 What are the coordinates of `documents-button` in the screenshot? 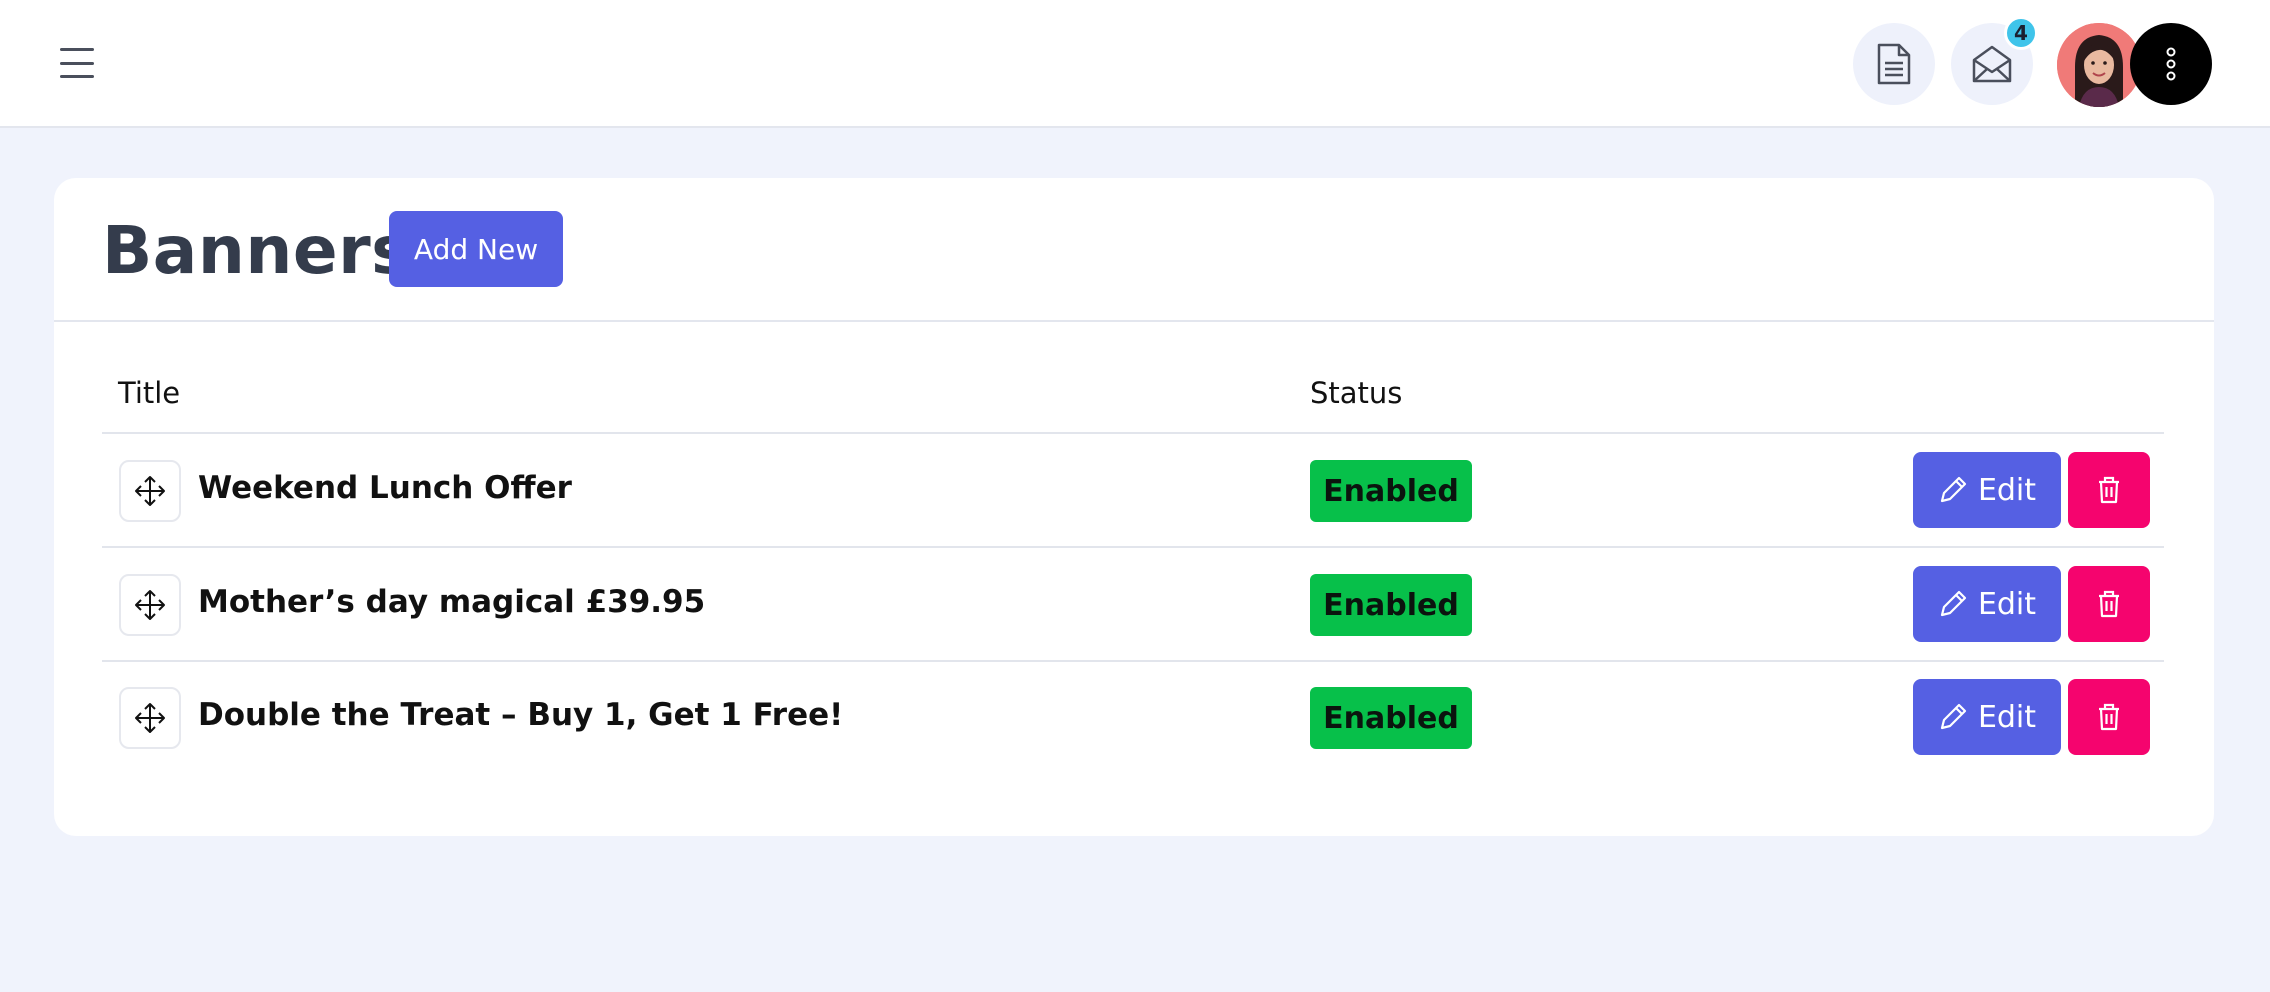 It's located at (1894, 64).